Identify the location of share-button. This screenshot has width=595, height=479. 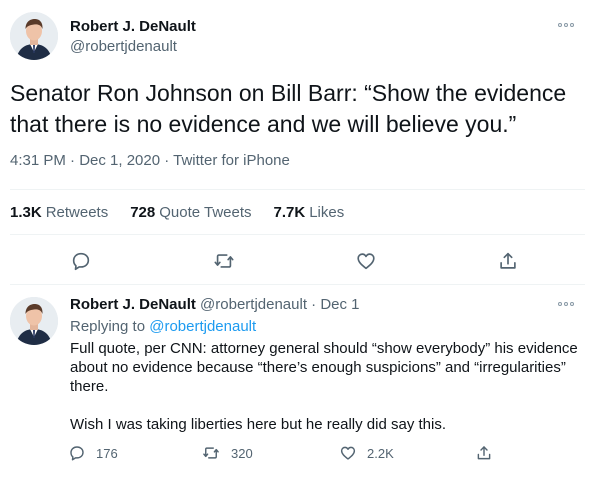
(484, 453).